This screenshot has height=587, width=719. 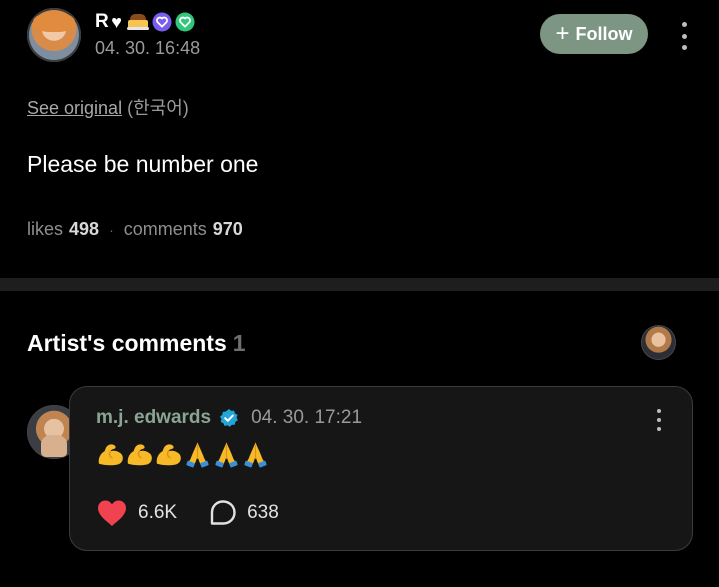 What do you see at coordinates (54, 22) in the screenshot?
I see `author-avatar-hair` at bounding box center [54, 22].